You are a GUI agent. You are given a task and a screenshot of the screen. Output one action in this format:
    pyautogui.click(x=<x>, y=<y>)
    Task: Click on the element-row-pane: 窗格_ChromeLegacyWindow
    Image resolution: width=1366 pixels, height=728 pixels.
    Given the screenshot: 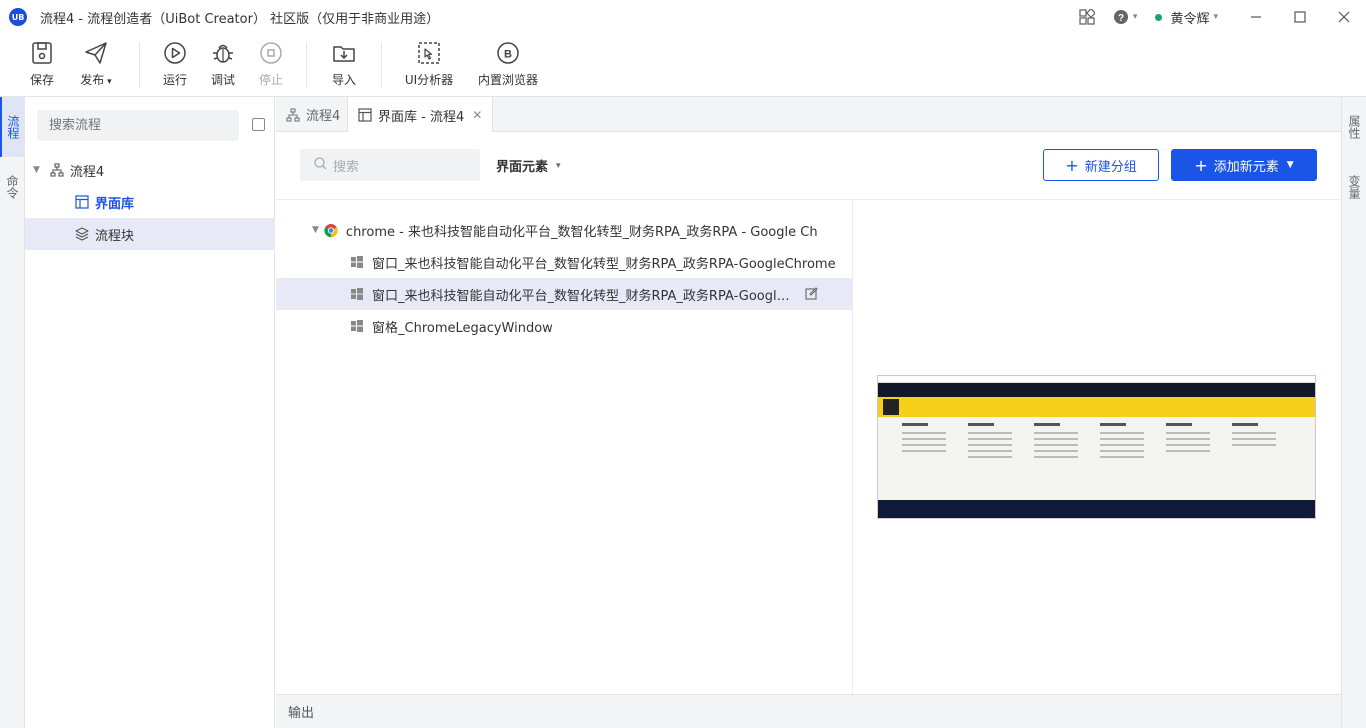 What is the action you would take?
    pyautogui.click(x=564, y=326)
    